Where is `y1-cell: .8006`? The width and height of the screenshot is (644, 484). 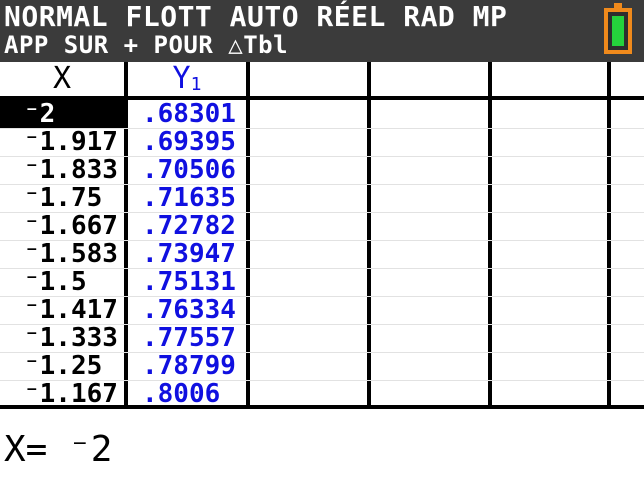
y1-cell: .8006 is located at coordinates (187, 394).